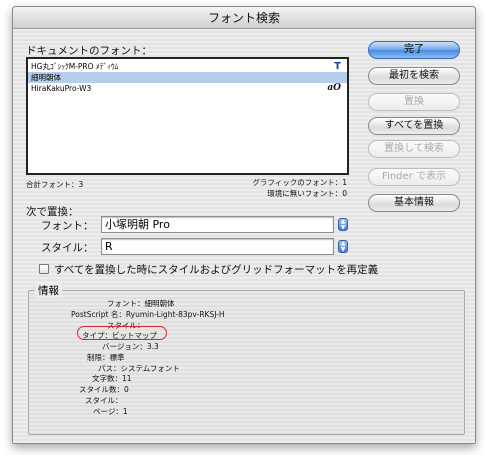  I want to click on info-line: スタイル：, so click(104, 400).